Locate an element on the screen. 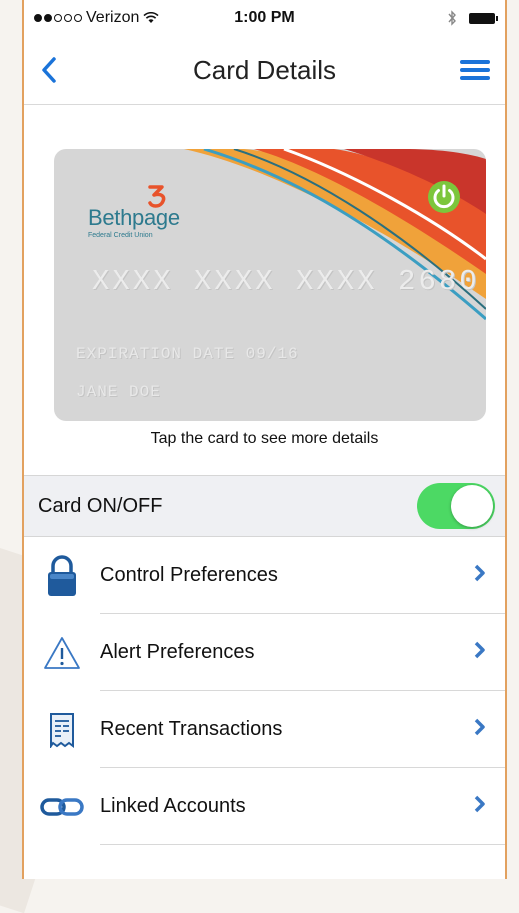 The height and width of the screenshot is (913, 519). menu-button is located at coordinates (475, 70).